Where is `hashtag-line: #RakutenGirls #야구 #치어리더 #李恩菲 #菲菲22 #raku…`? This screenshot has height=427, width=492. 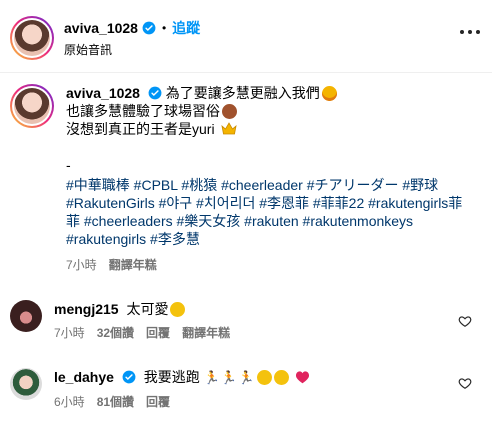 hashtag-line: #RakutenGirls #야구 #치어리더 #李恩菲 #菲菲22 #raku… is located at coordinates (271, 203).